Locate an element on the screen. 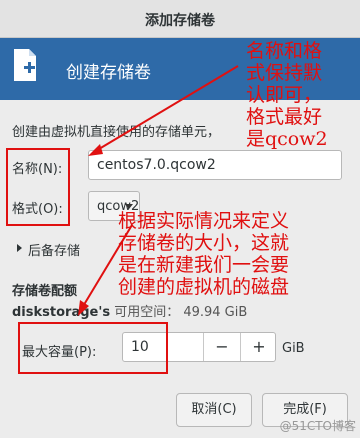 This screenshot has width=360, height=438. annotation-note-format: 名称和格 式保持默 认即可， 格式最好 是qcow2 is located at coordinates (287, 95).